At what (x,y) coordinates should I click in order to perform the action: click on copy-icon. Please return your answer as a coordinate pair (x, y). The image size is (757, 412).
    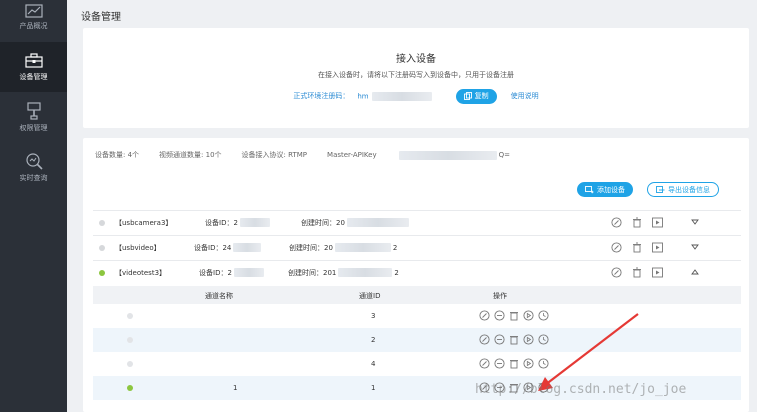
    Looking at the image, I should click on (467, 96).